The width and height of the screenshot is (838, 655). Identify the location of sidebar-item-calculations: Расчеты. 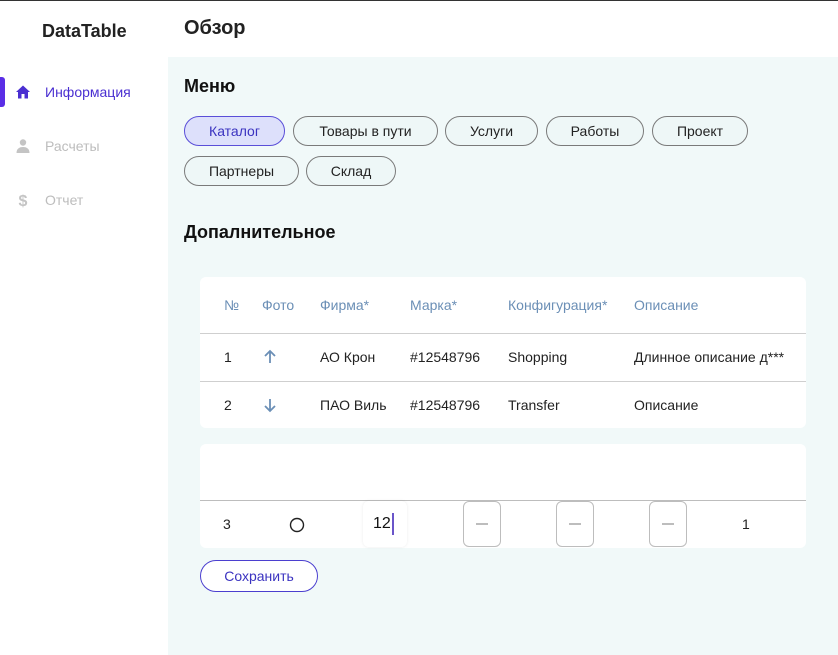
(84, 146).